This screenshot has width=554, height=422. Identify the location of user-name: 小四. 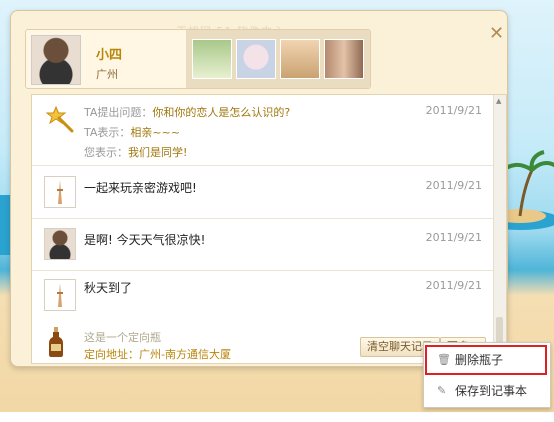
(109, 53).